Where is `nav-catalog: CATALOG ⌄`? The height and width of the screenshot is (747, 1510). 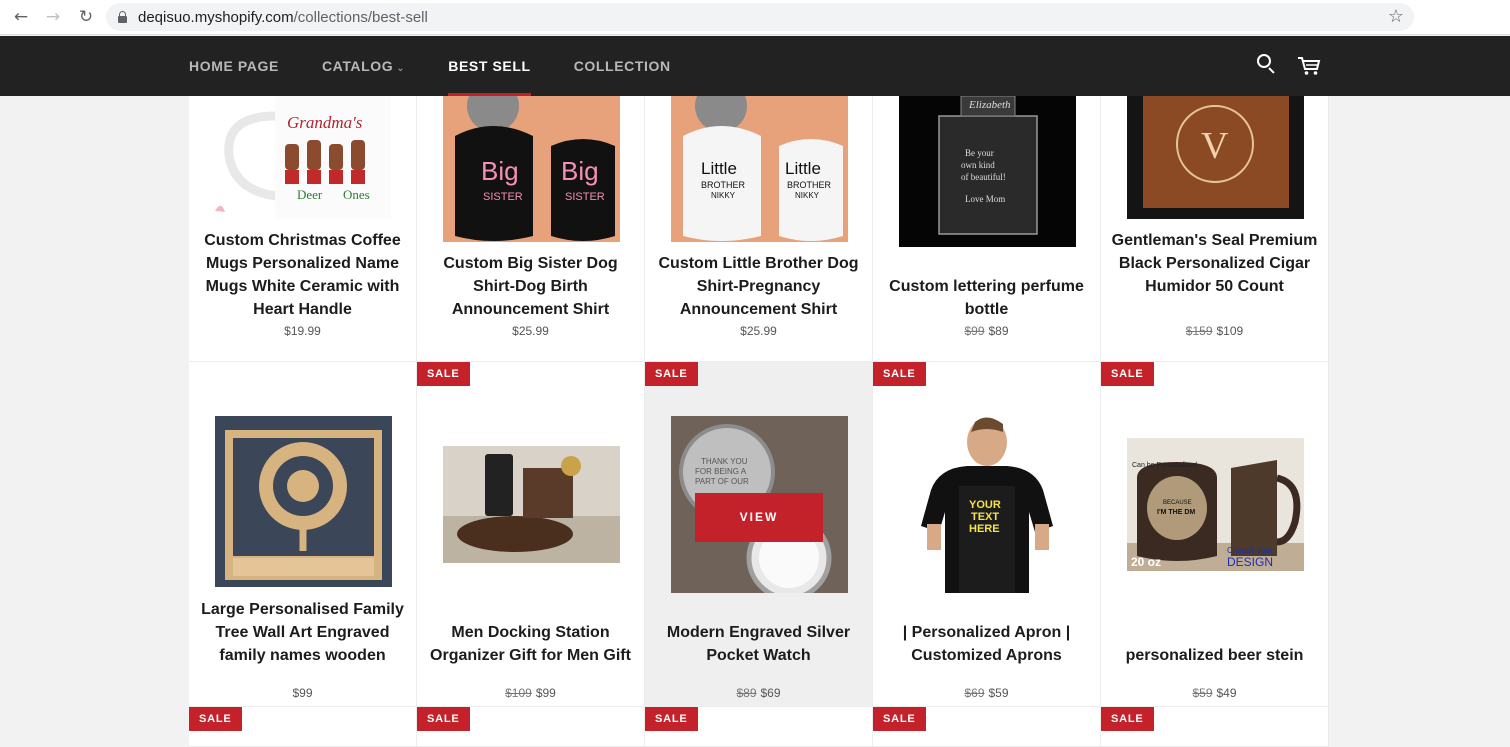
nav-catalog: CATALOG ⌄ is located at coordinates (363, 66).